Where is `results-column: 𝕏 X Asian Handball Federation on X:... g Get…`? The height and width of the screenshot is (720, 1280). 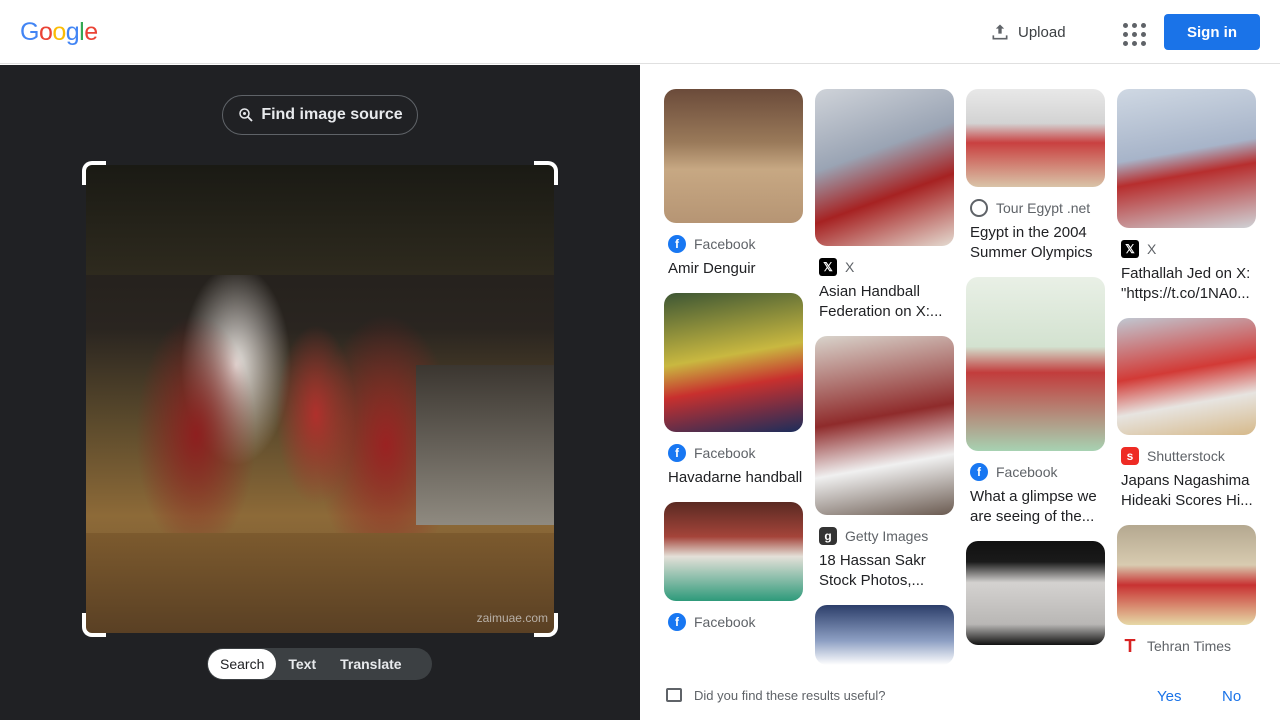 results-column: 𝕏 X Asian Handball Federation on X:... g Get… is located at coordinates (884, 384).